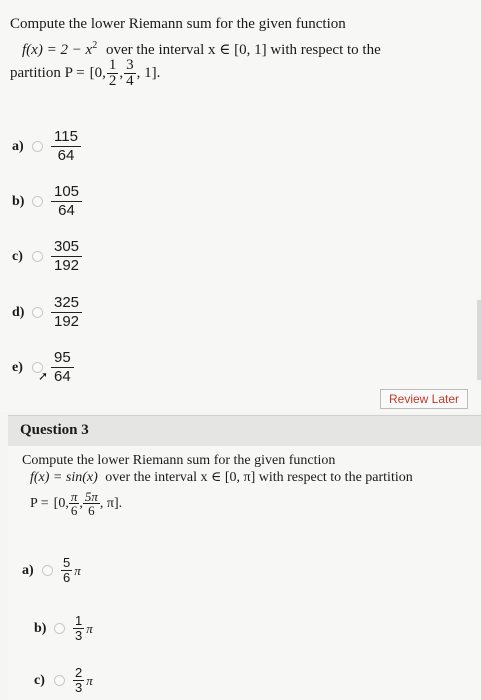 This screenshot has width=481, height=700. What do you see at coordinates (130, 65) in the screenshot?
I see `fraction-numerator: 3` at bounding box center [130, 65].